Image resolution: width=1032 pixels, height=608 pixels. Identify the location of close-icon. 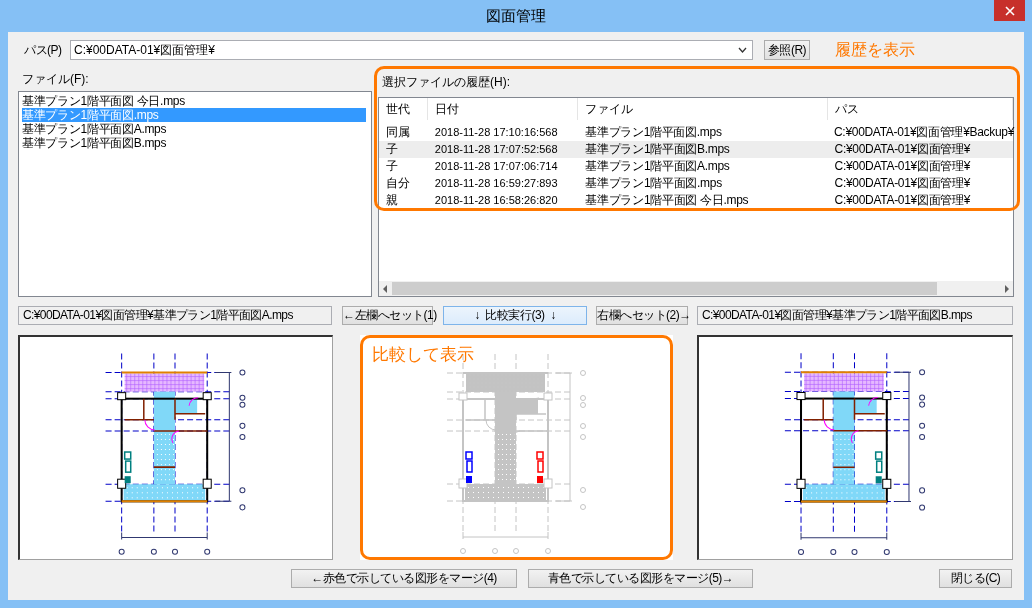
(1009, 10).